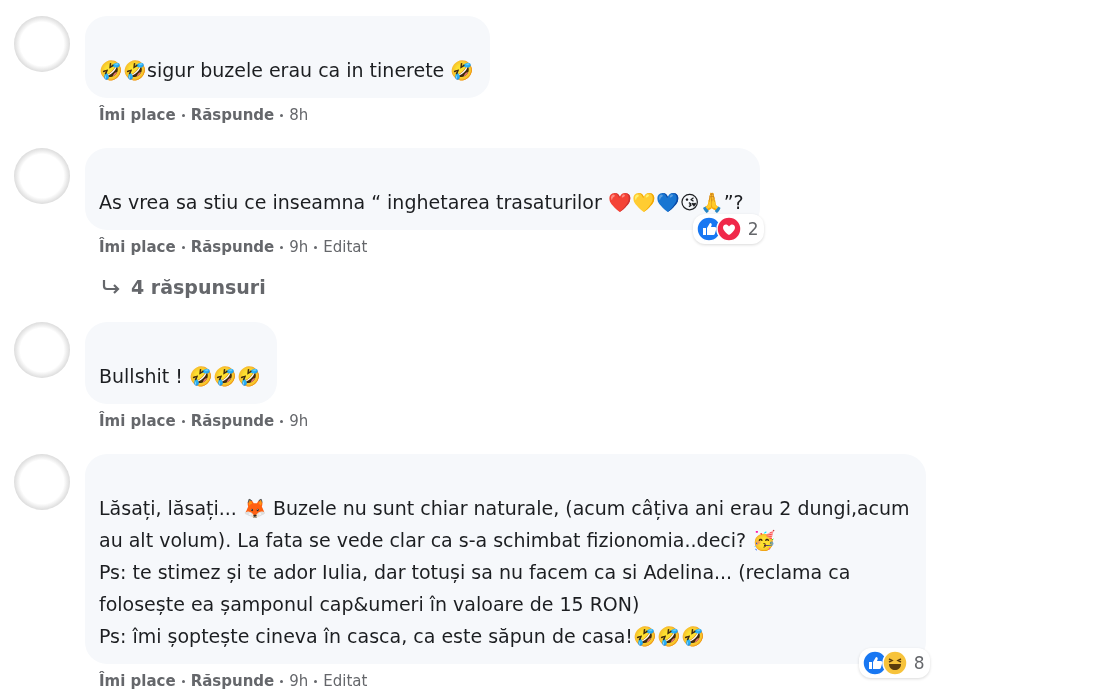 This screenshot has width=1096, height=700. Describe the element at coordinates (894, 663) in the screenshot. I see `reaction-summary: 8` at that location.